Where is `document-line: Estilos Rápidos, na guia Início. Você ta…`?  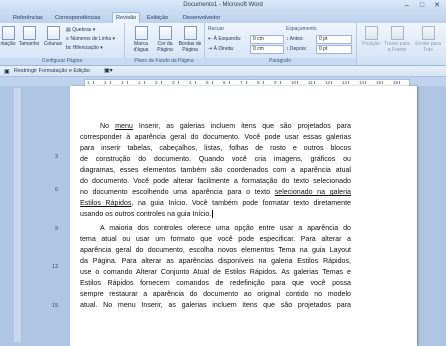 document-line: Estilos Rápidos, na guia Início. Você ta… is located at coordinates (215, 203).